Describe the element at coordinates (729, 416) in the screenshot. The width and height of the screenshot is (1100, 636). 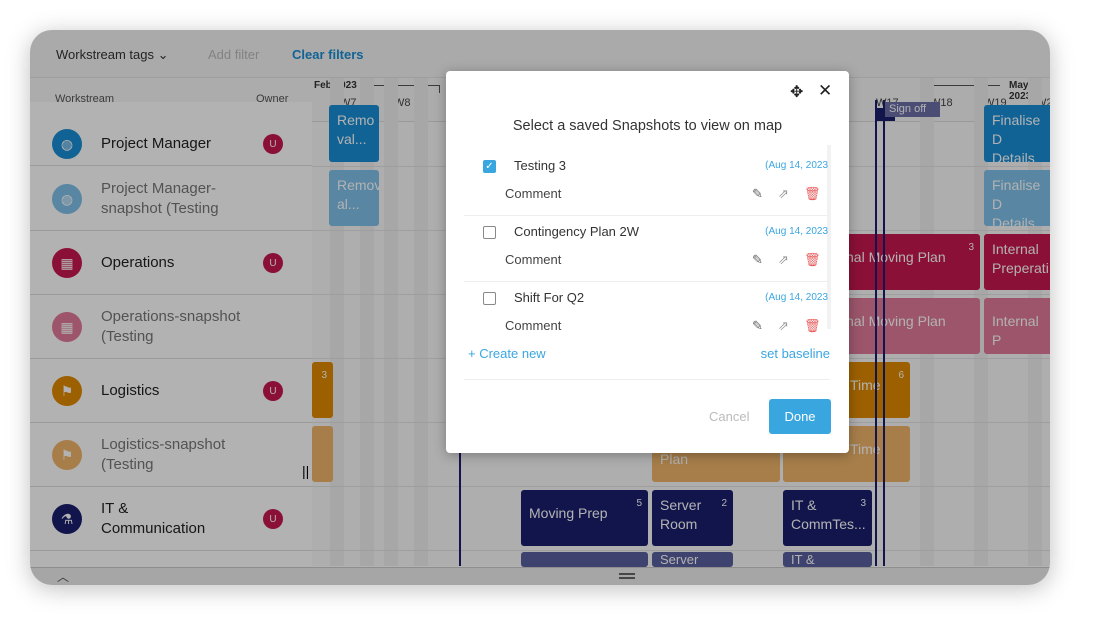
I see `cancel-button: Cancel` at that location.